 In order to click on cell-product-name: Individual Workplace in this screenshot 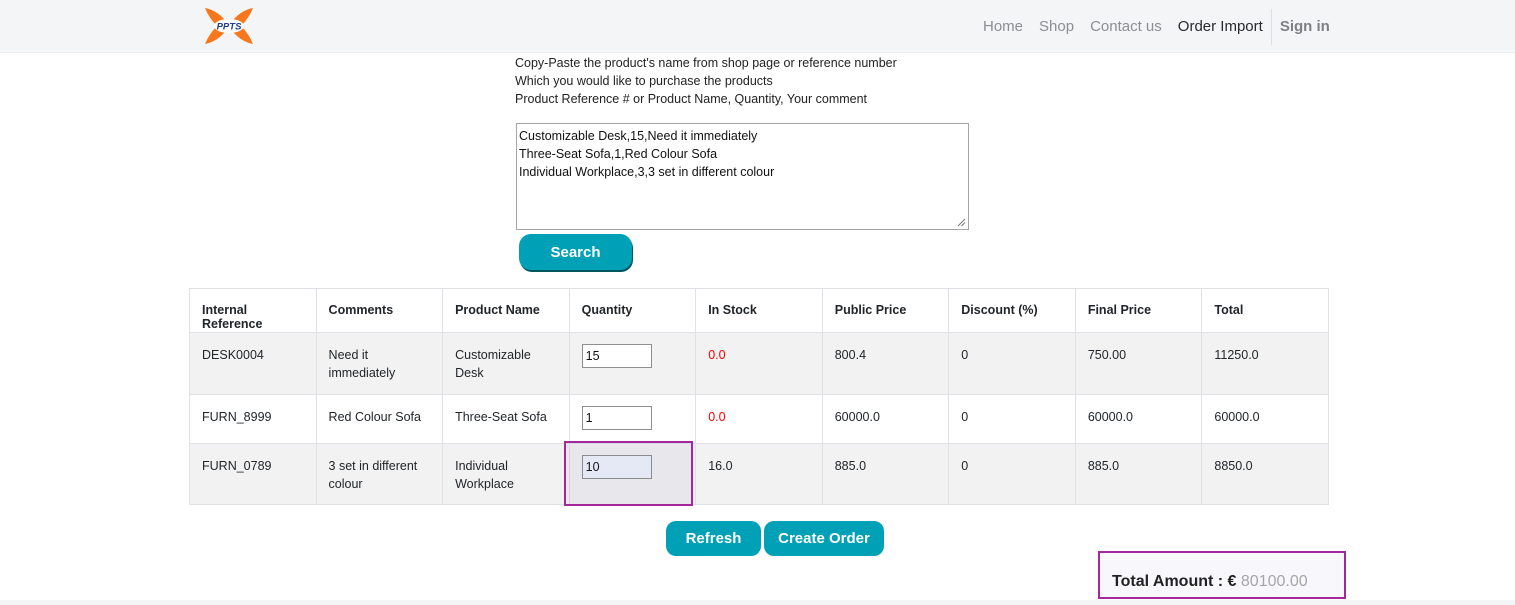, I will do `click(506, 474)`.